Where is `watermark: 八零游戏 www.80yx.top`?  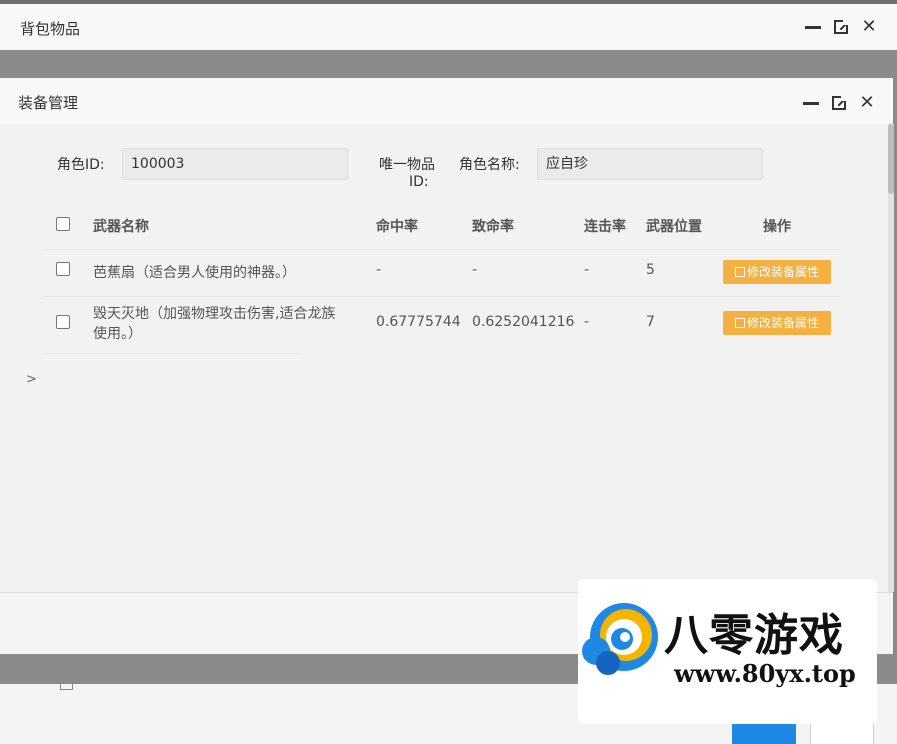 watermark: 八零游戏 www.80yx.top is located at coordinates (727, 651).